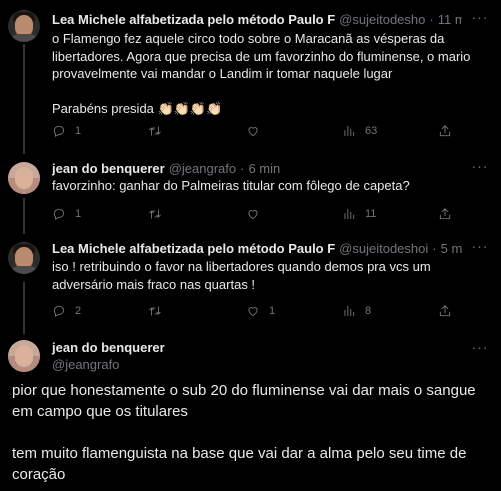 The width and height of the screenshot is (501, 491). What do you see at coordinates (108, 356) in the screenshot?
I see `focused-tweet-author: jean do benquerer @jeangrafo` at bounding box center [108, 356].